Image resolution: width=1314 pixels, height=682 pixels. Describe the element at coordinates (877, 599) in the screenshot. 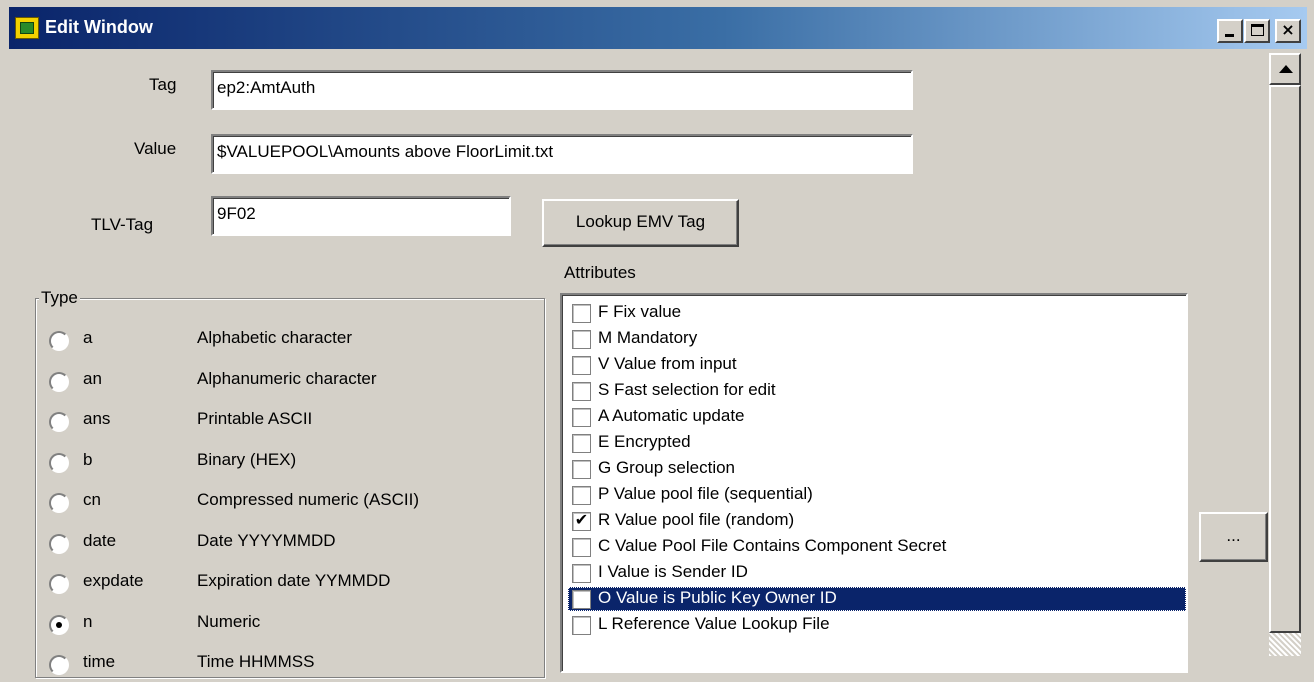

I see `attribute-item: O Value is Public Key Owner ID` at that location.